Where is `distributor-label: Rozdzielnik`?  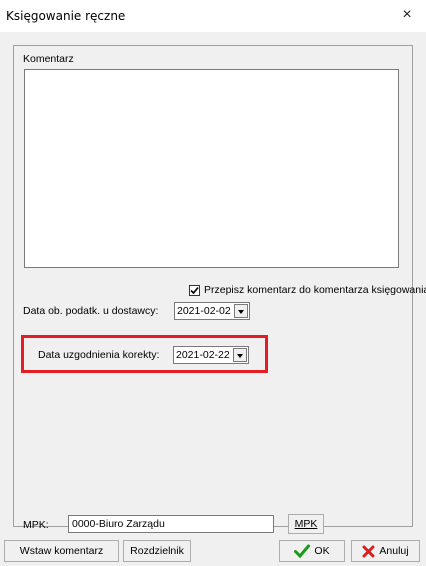
distributor-label: Rozdzielnik is located at coordinates (157, 551).